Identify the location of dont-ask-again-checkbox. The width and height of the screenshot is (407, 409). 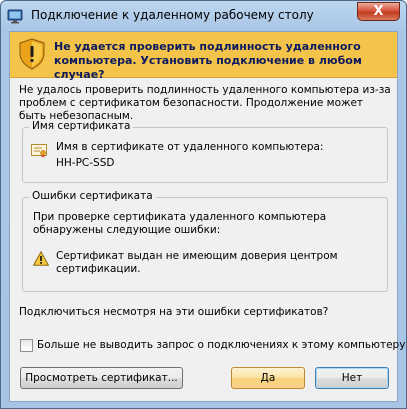
(26, 345).